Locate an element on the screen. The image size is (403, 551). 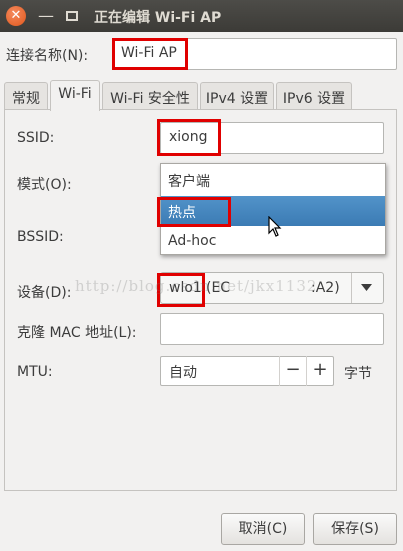
clone-mac-label: 克隆 MAC 地址(L): is located at coordinates (77, 333).